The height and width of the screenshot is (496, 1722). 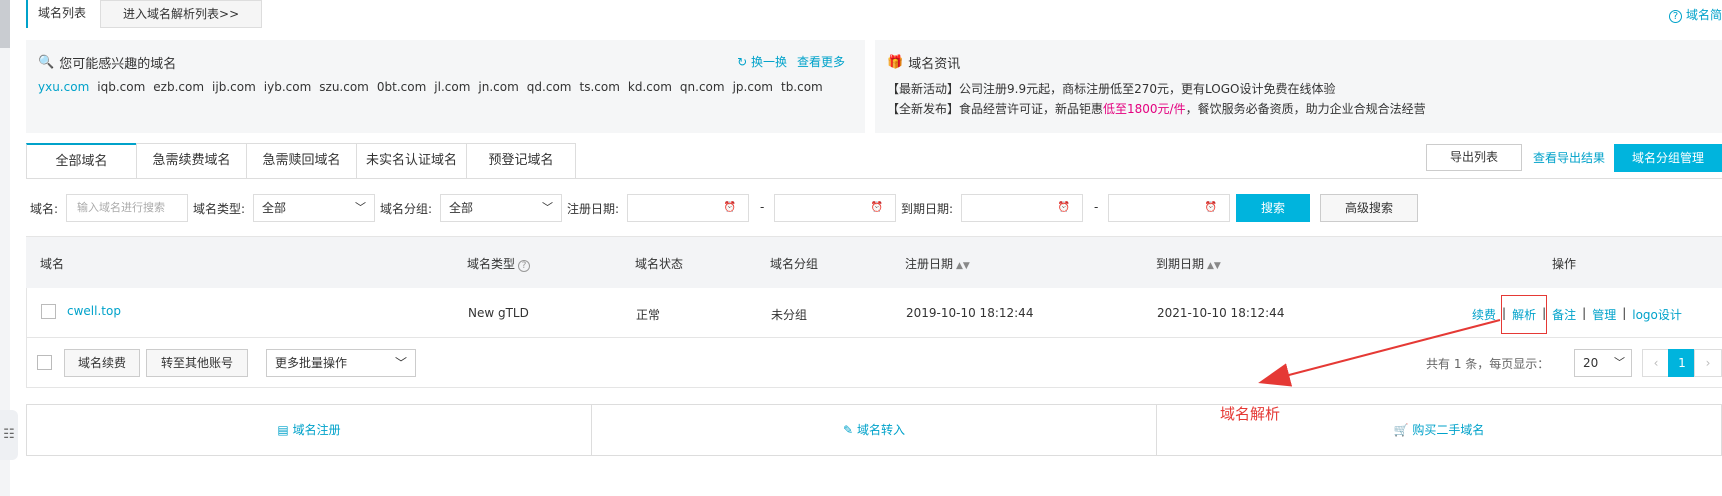 I want to click on annotation-arrow, so click(x=1379, y=353).